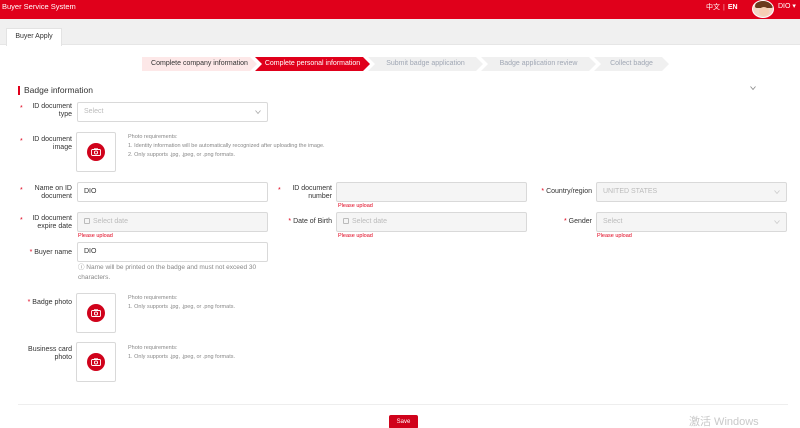 This screenshot has height=428, width=800. Describe the element at coordinates (46, 110) in the screenshot. I see `id-doc-type-label: * ID document type` at that location.